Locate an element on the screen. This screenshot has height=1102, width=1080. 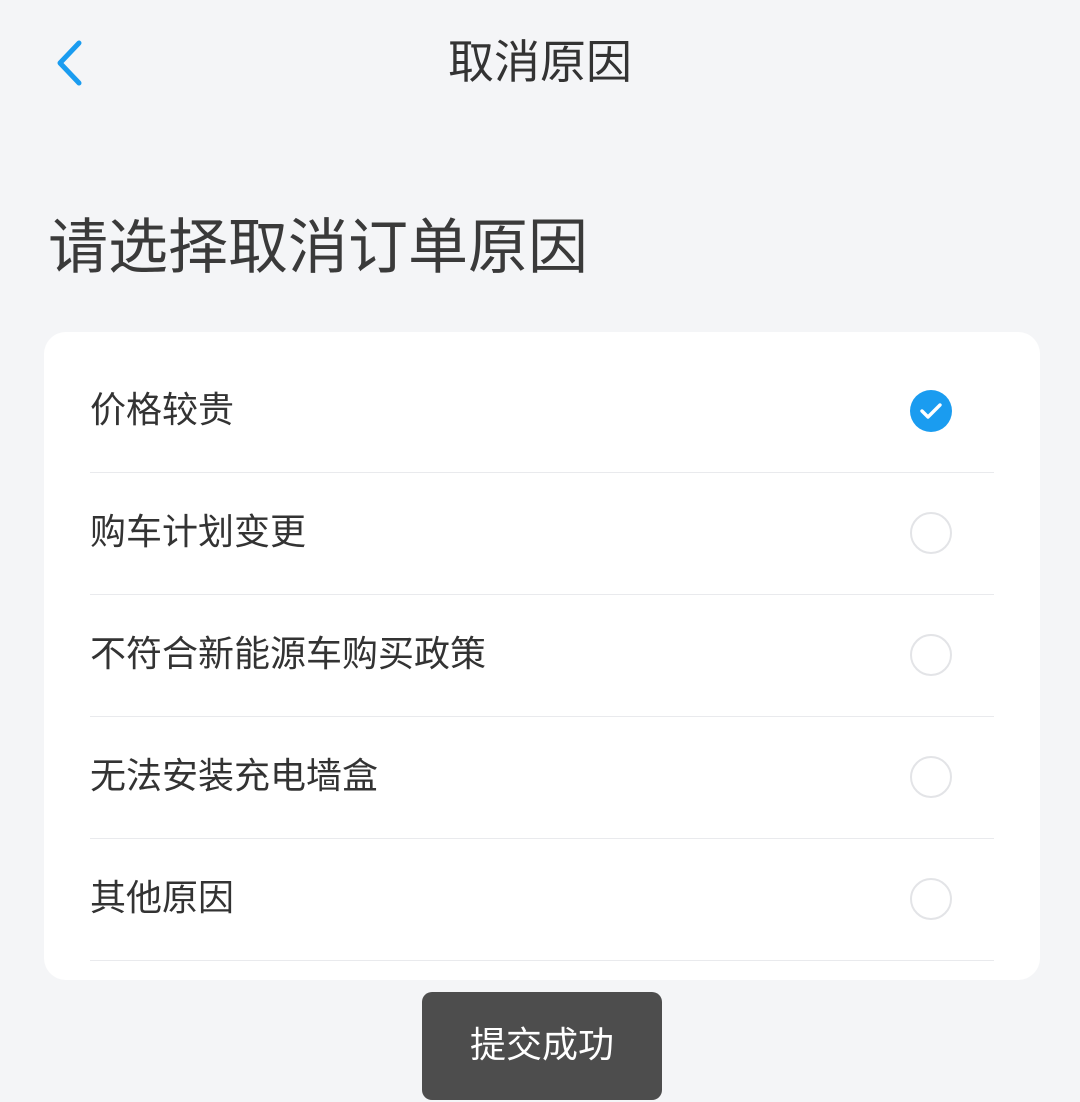
toast-message: 提交成功 is located at coordinates (542, 1046).